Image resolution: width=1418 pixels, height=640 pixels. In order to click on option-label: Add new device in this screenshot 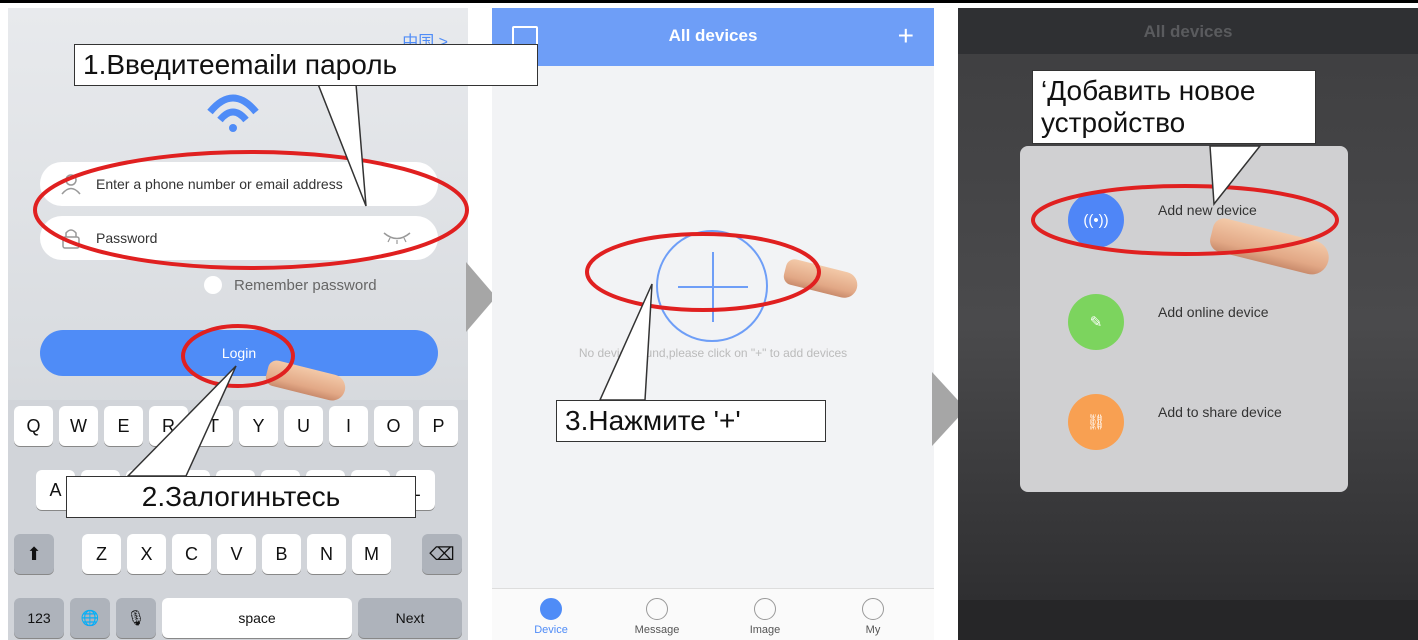, I will do `click(1207, 210)`.